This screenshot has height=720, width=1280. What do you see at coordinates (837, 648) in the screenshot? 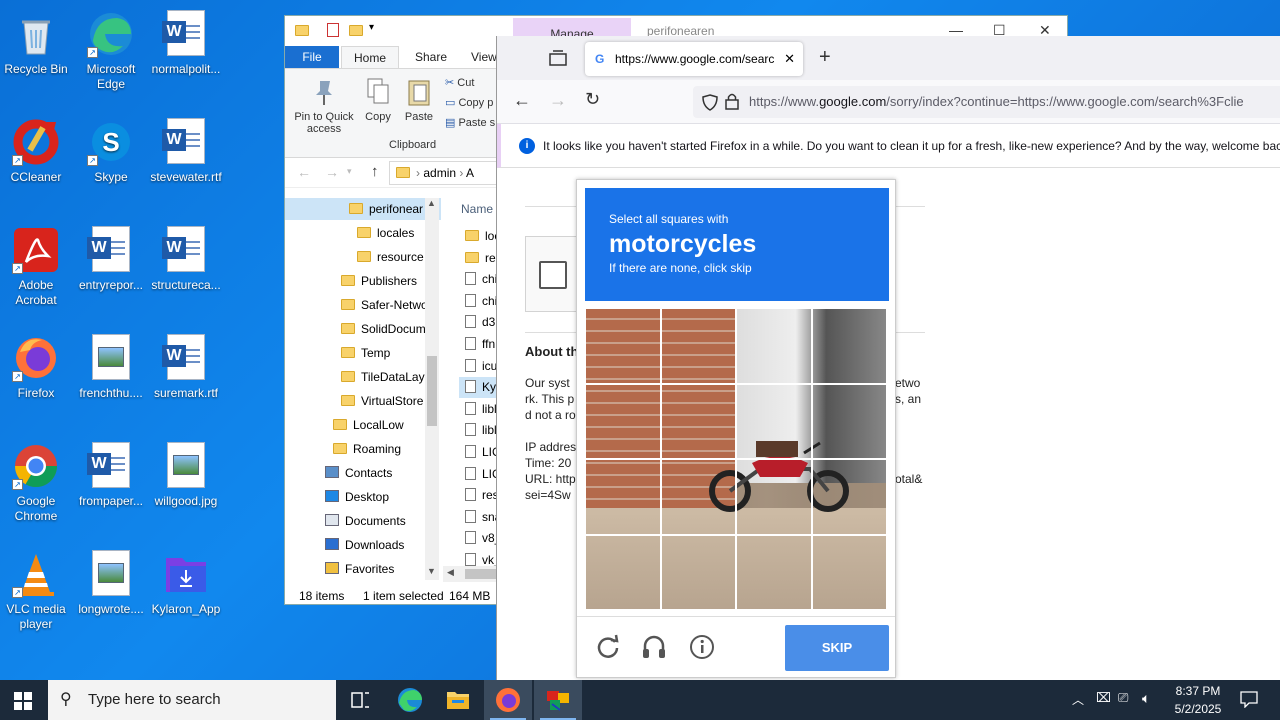
I see `skip-button: SKIP` at bounding box center [837, 648].